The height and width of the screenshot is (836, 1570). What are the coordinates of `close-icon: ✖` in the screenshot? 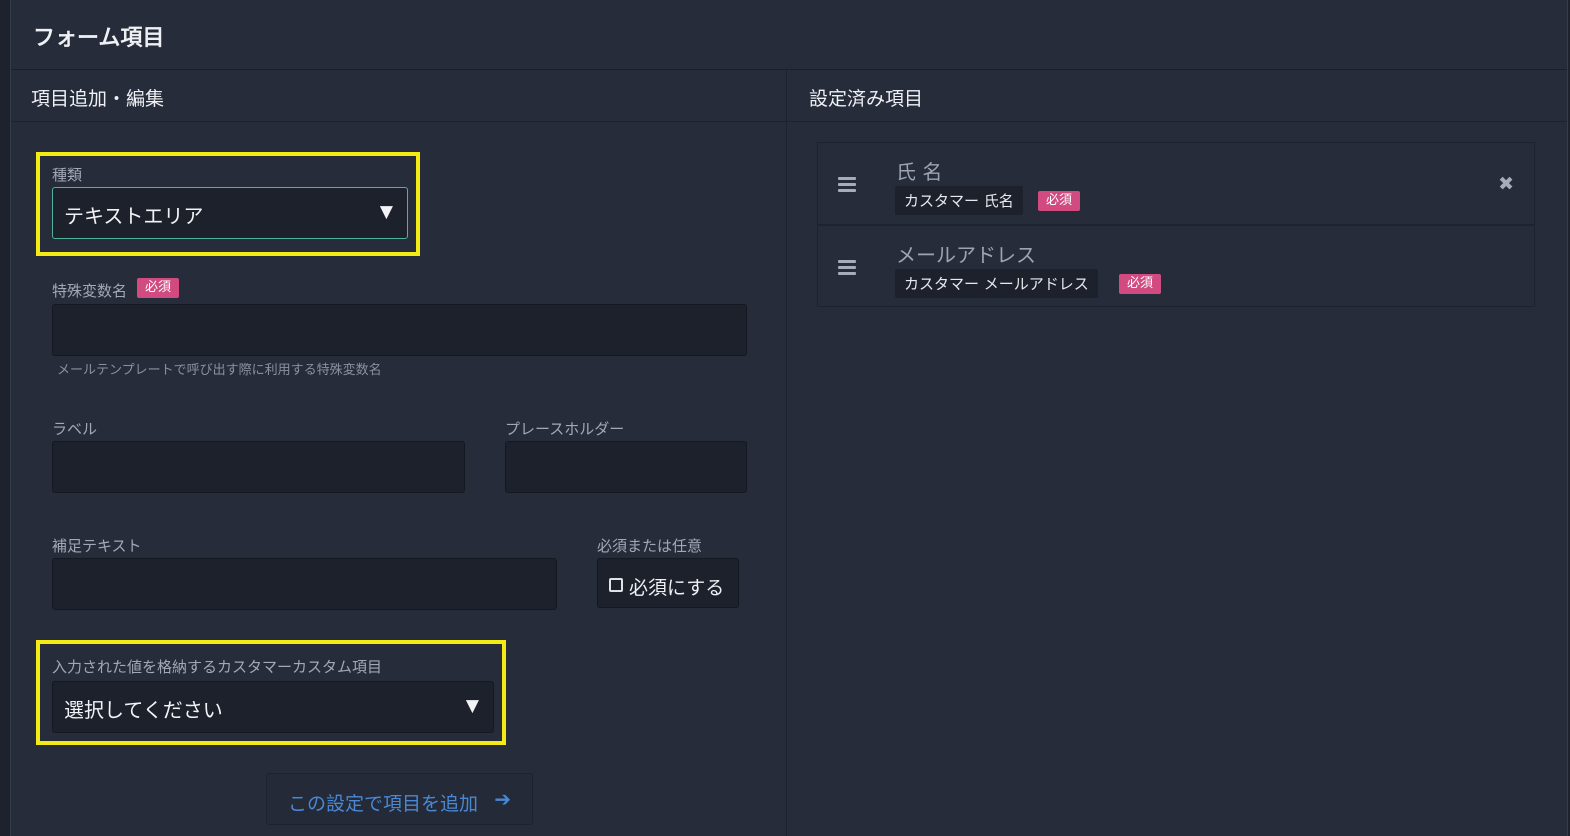 It's located at (1506, 184).